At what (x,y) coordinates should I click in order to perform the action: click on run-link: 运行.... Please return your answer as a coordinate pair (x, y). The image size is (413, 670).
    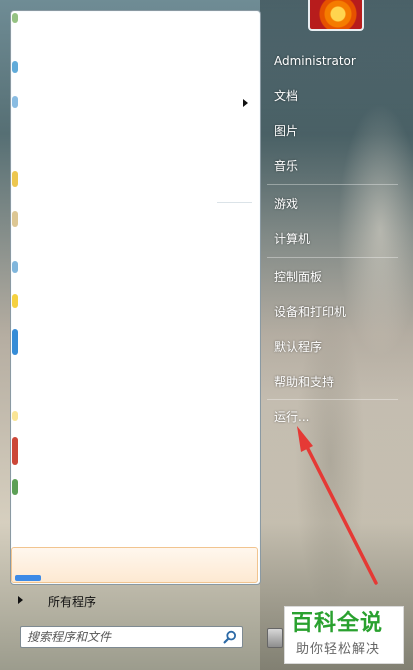
    Looking at the image, I should click on (291, 417).